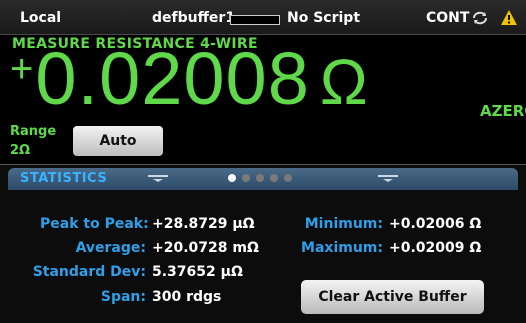  What do you see at coordinates (118, 141) in the screenshot?
I see `range-auto-button: Auto` at bounding box center [118, 141].